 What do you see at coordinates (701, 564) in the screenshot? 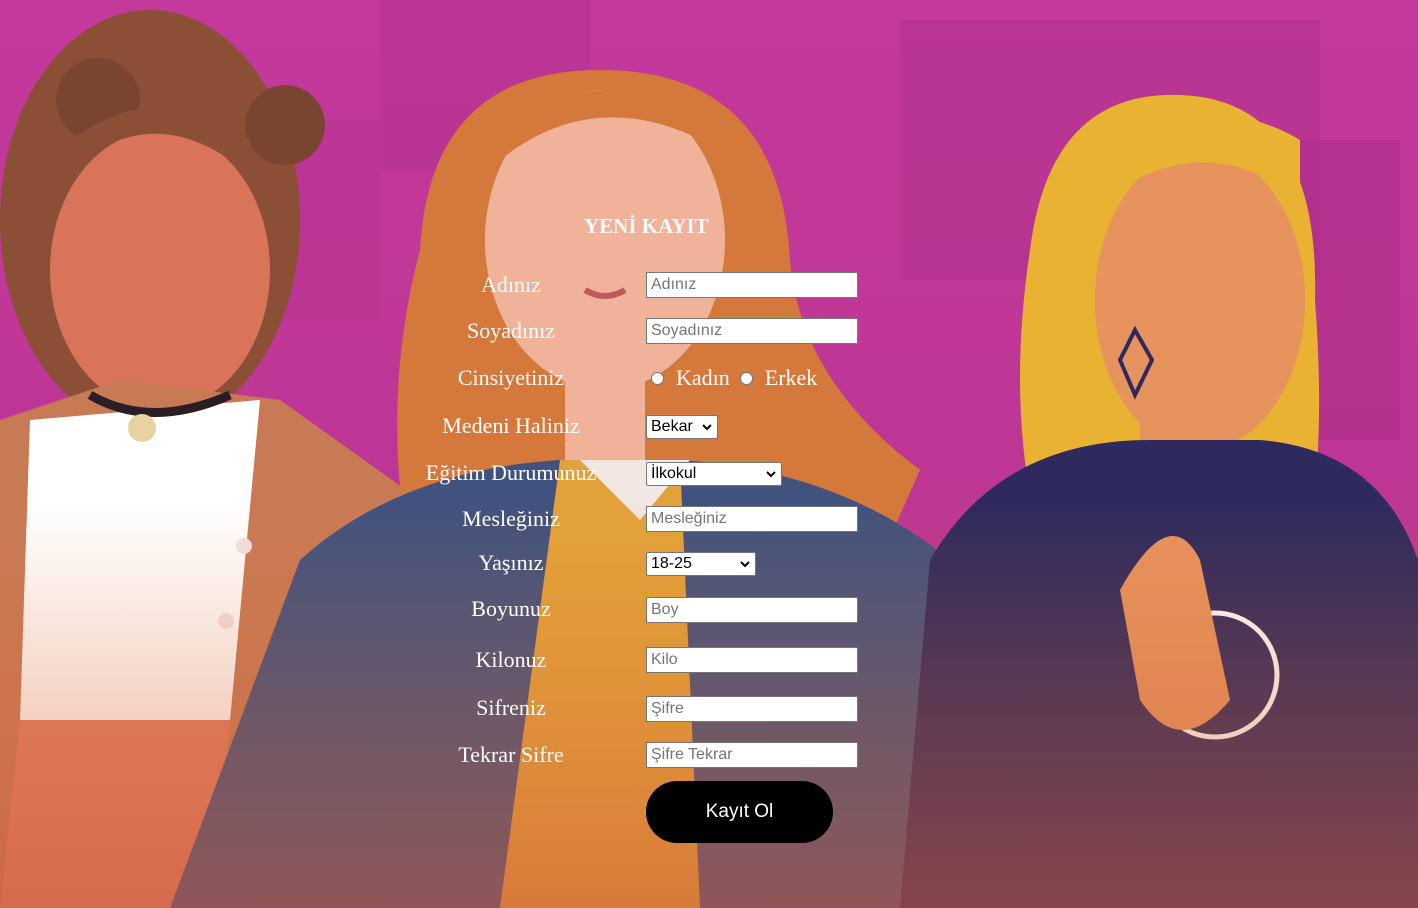
I see `age-select: 18-25` at bounding box center [701, 564].